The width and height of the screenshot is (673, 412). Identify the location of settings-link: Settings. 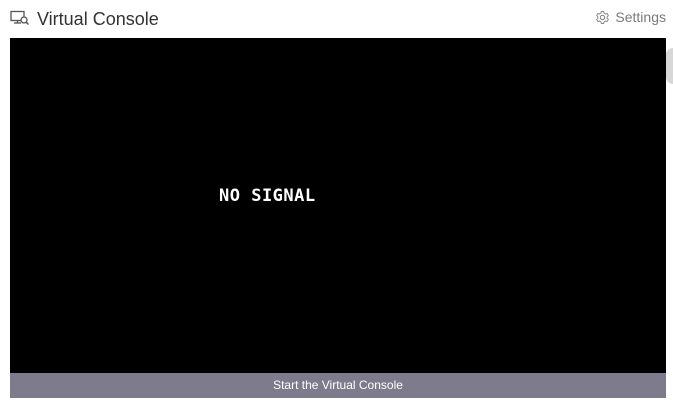
(630, 17).